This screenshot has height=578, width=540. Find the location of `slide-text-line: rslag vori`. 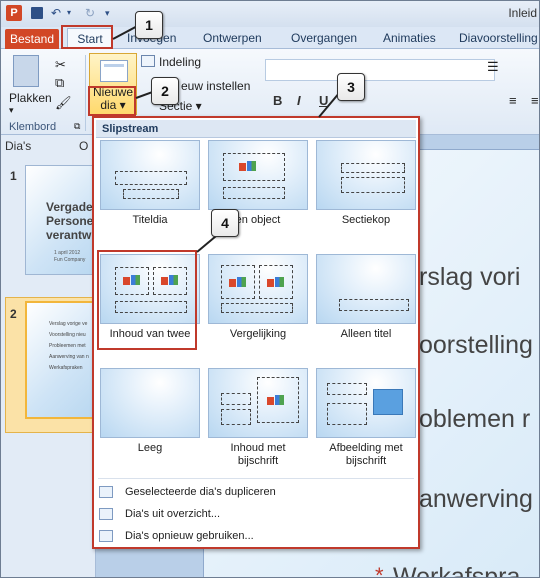

slide-text-line: rslag vori is located at coordinates (470, 277).